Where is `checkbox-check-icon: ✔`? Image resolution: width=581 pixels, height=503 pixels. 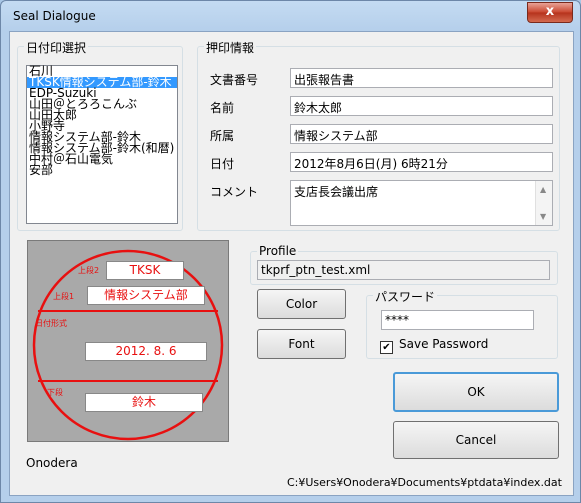 checkbox-check-icon: ✔ is located at coordinates (386, 347).